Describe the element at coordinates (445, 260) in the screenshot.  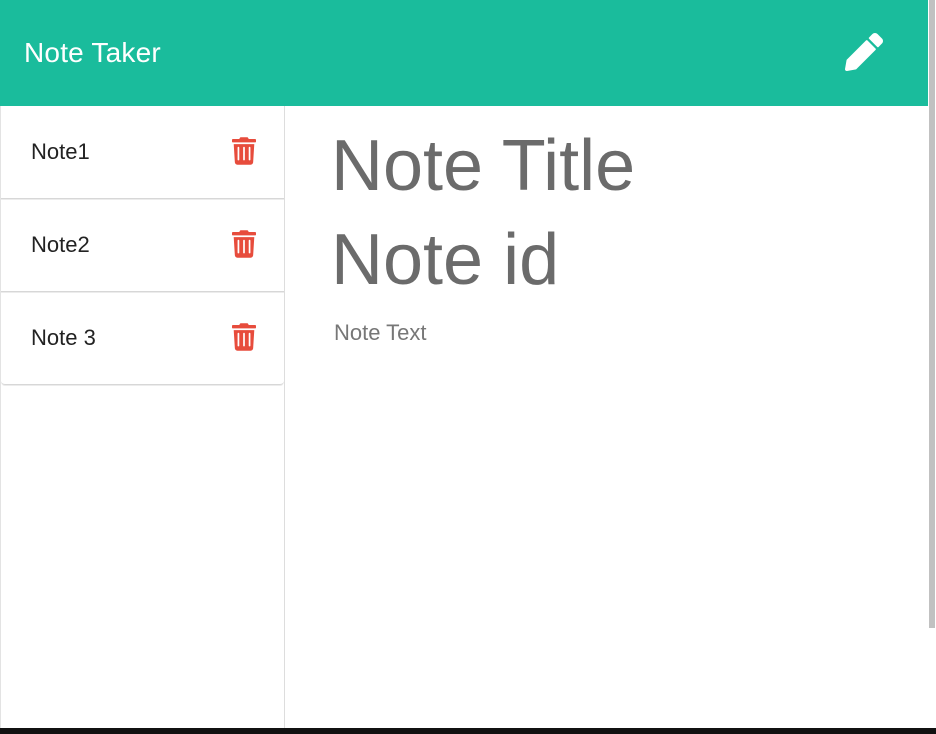
I see `note-id-field: Note id` at that location.